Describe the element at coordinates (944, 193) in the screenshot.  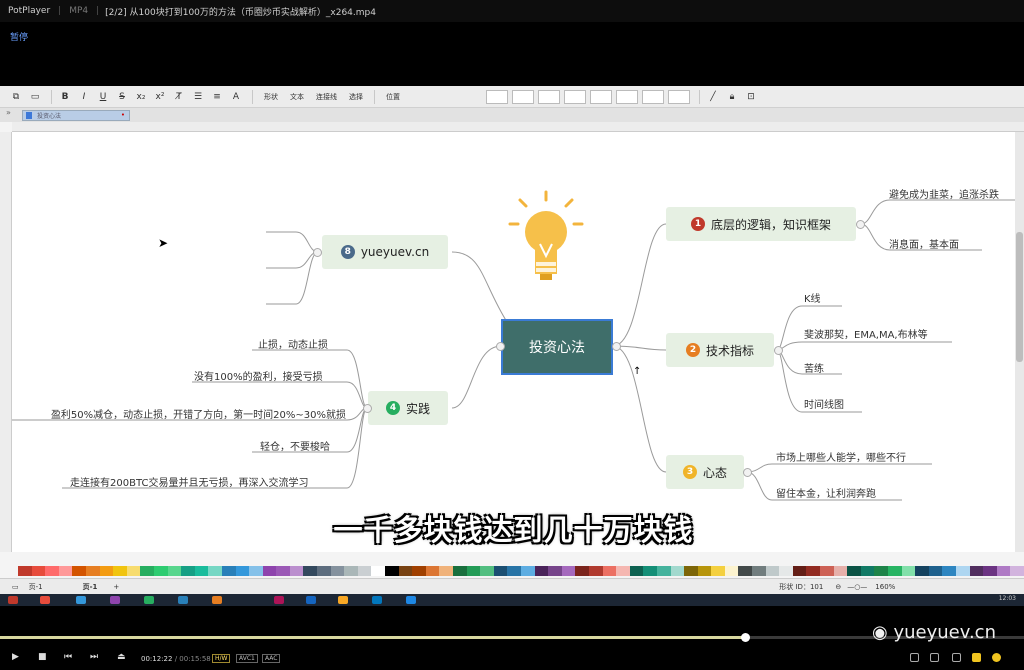
I see `leaf-1-1: 避免成为韭菜，追涨杀跌` at that location.